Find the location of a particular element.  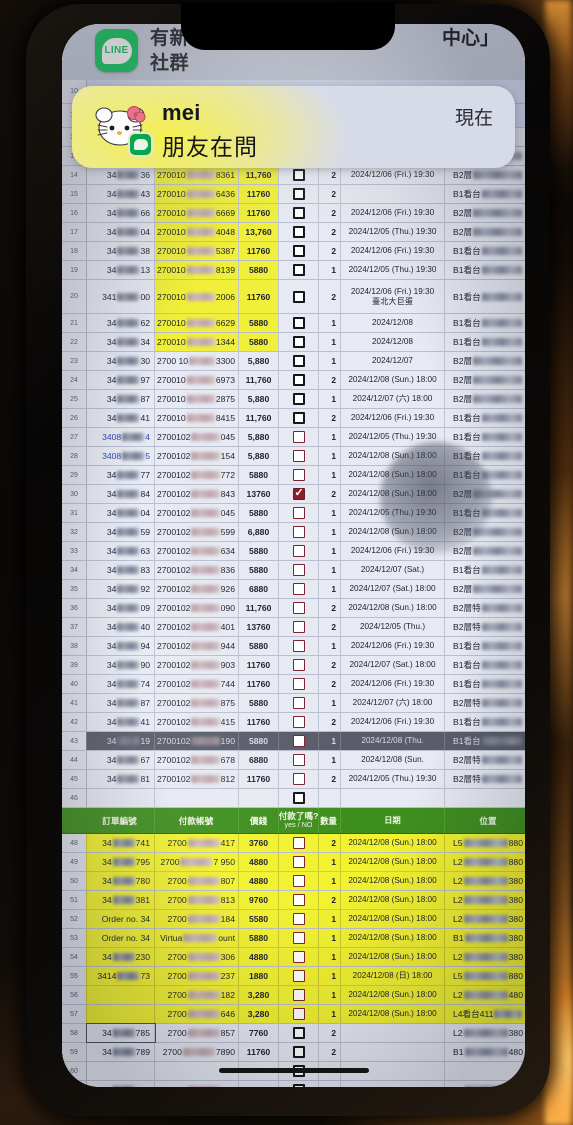

cell-price: 1880 is located at coordinates (259, 976).